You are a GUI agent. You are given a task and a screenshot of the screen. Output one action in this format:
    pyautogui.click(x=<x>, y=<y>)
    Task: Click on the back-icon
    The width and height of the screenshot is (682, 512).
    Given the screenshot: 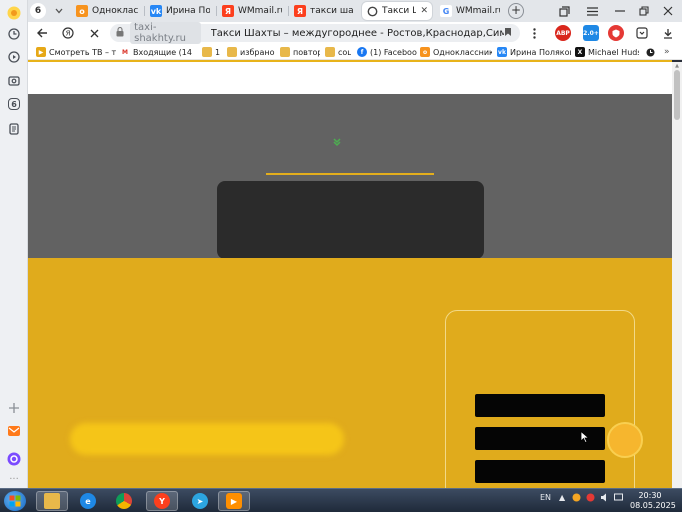 What is the action you would take?
    pyautogui.click(x=42, y=33)
    